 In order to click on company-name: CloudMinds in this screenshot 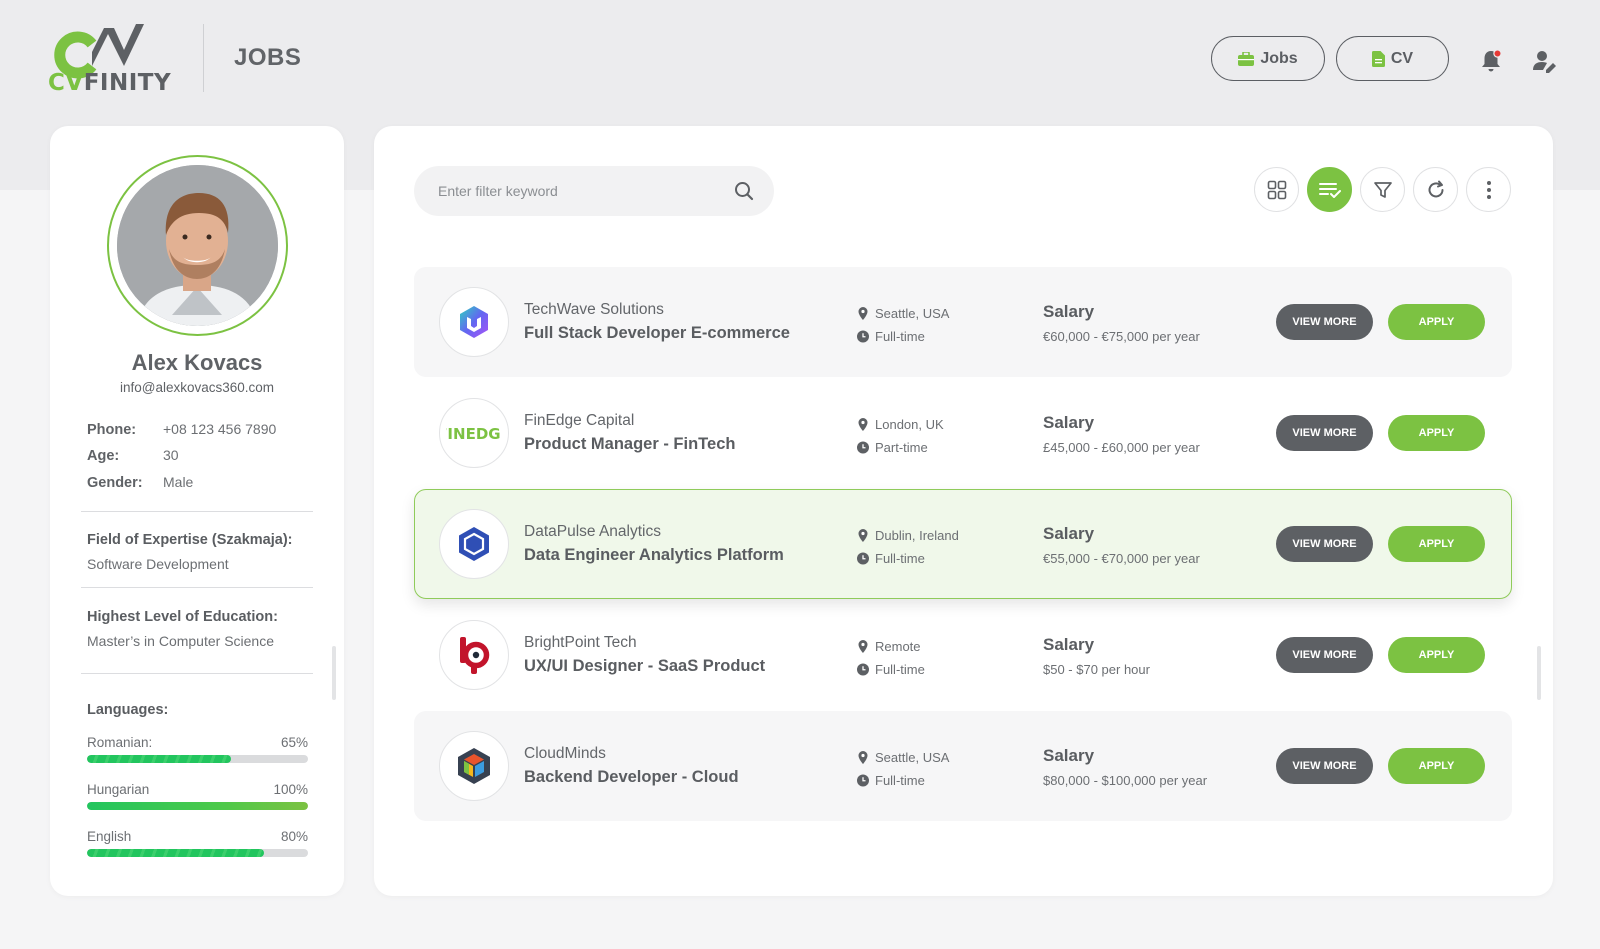, I will do `click(565, 753)`.